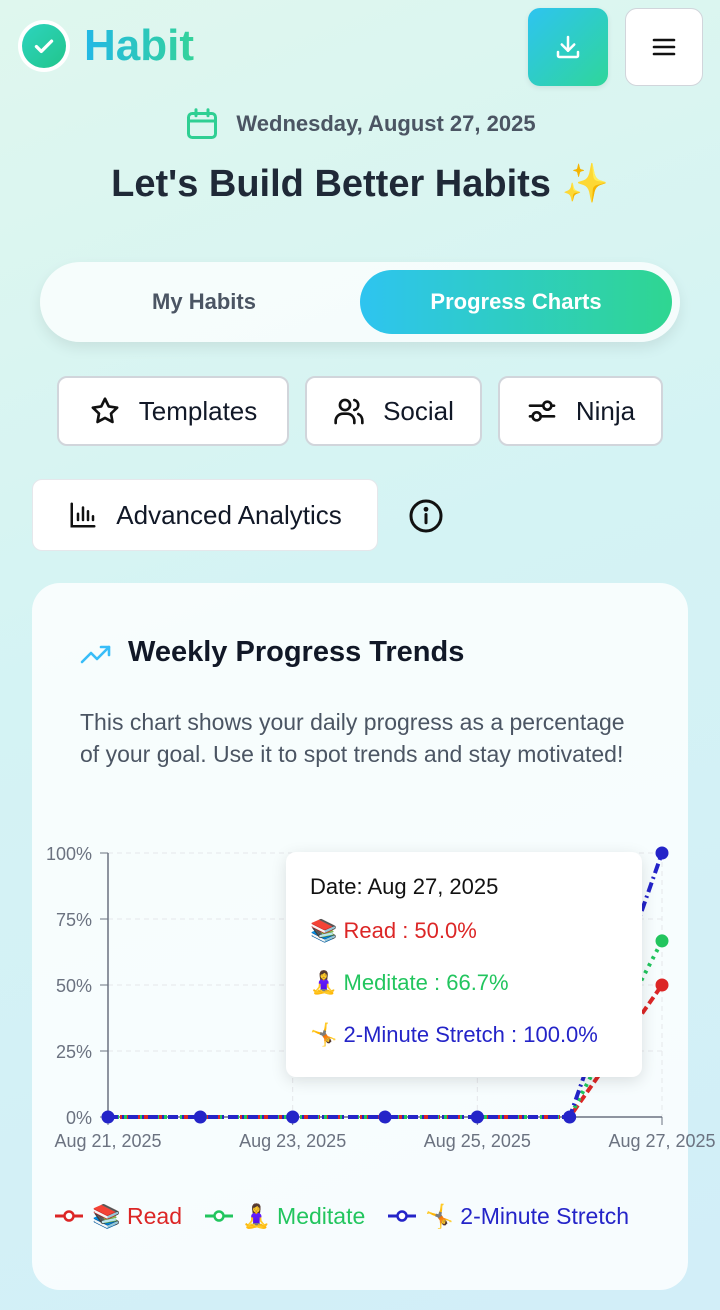 This screenshot has width=720, height=1310. I want to click on current-date: Wednesday, August 27, 2025, so click(386, 123).